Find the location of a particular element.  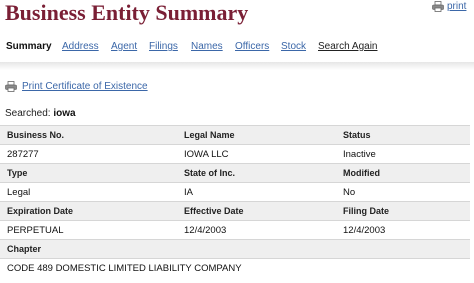

value-legal-name: IOWA LLC is located at coordinates (256, 154).